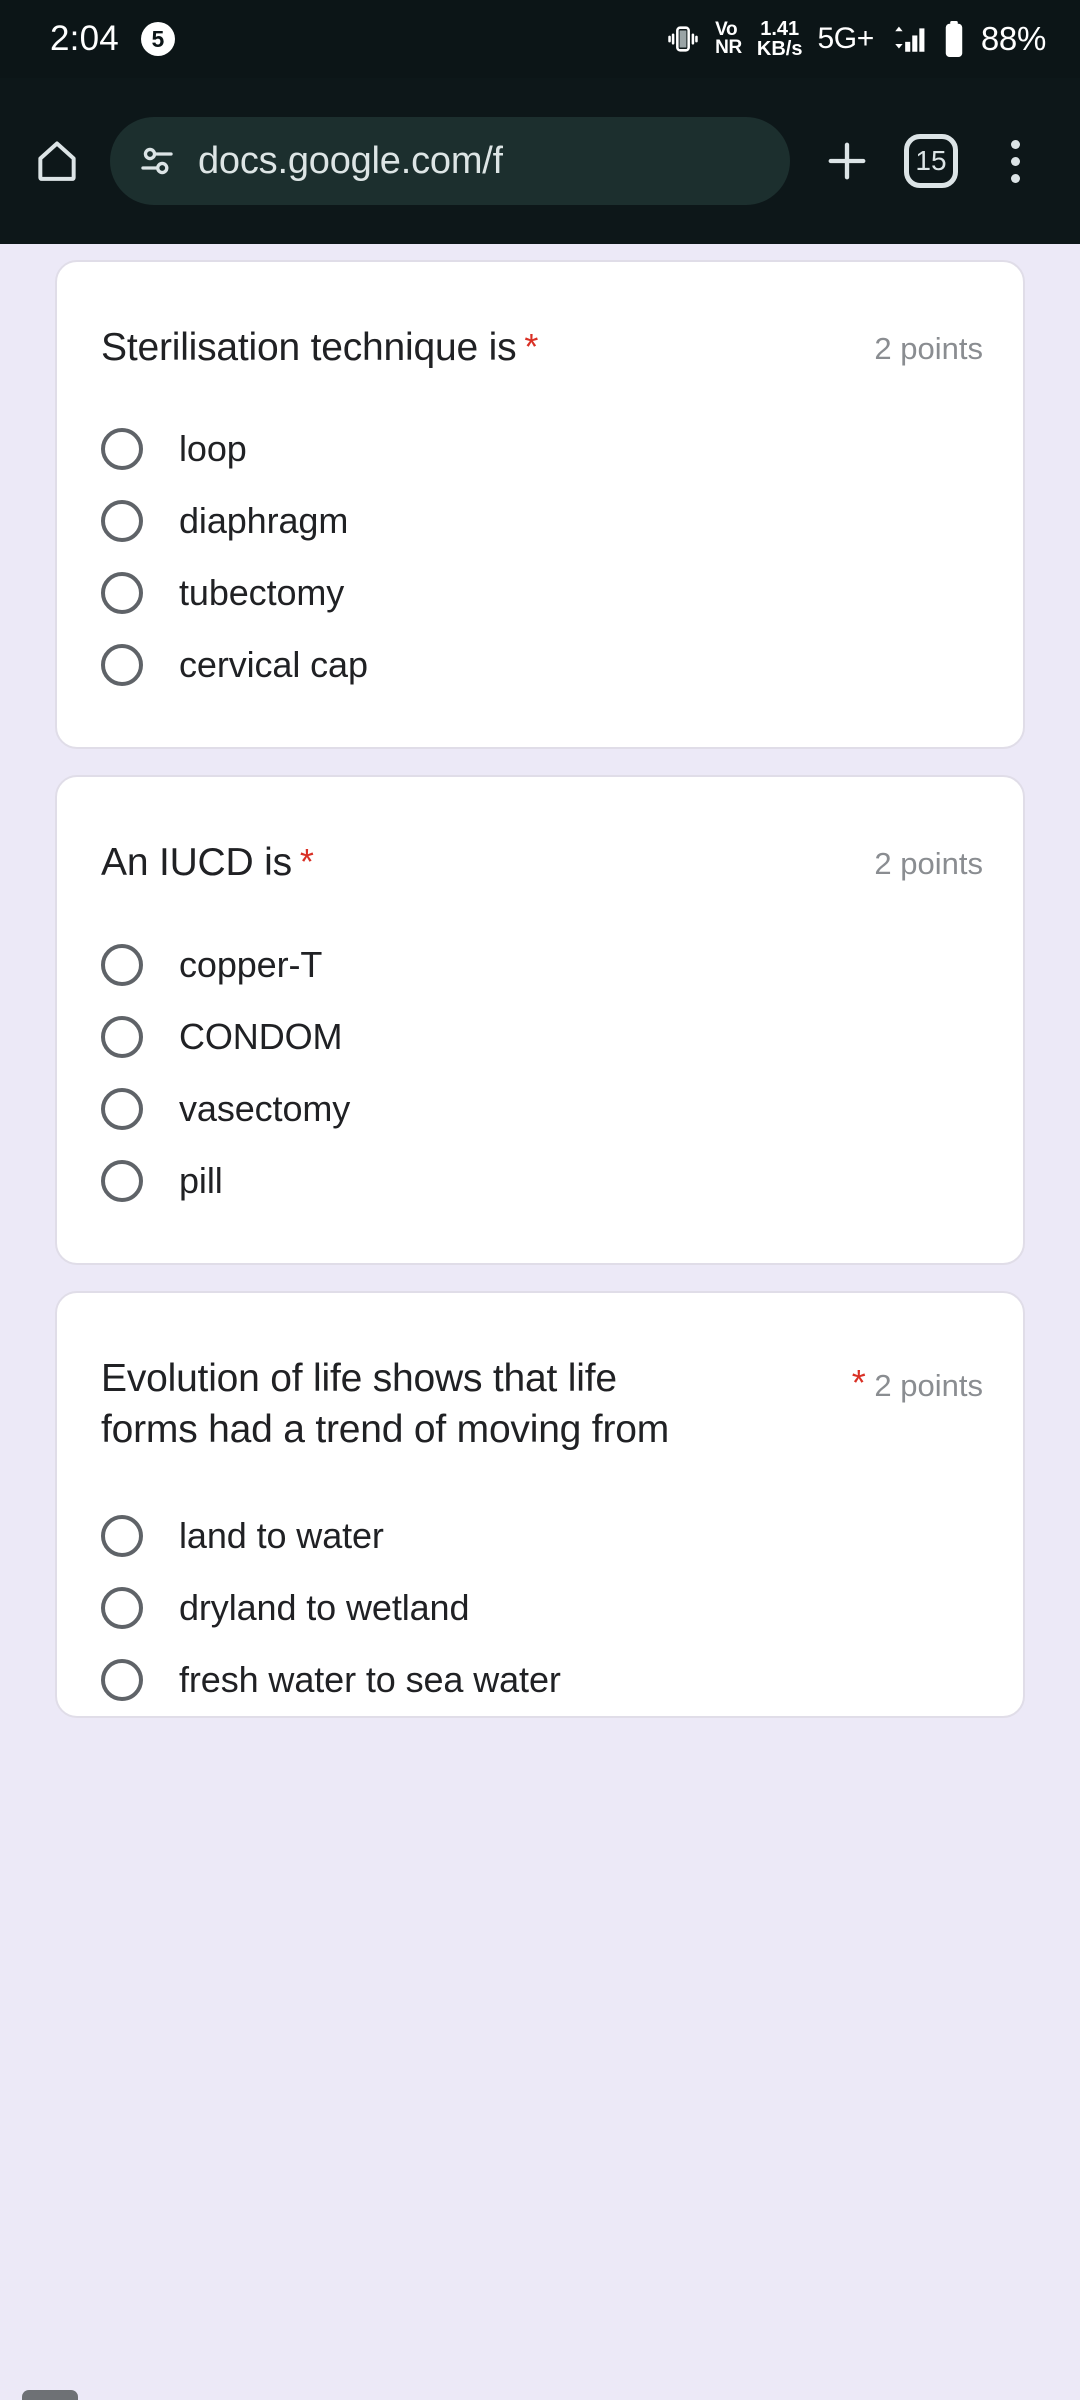 This screenshot has width=1080, height=2400. What do you see at coordinates (908, 39) in the screenshot?
I see `signal-bars-icon` at bounding box center [908, 39].